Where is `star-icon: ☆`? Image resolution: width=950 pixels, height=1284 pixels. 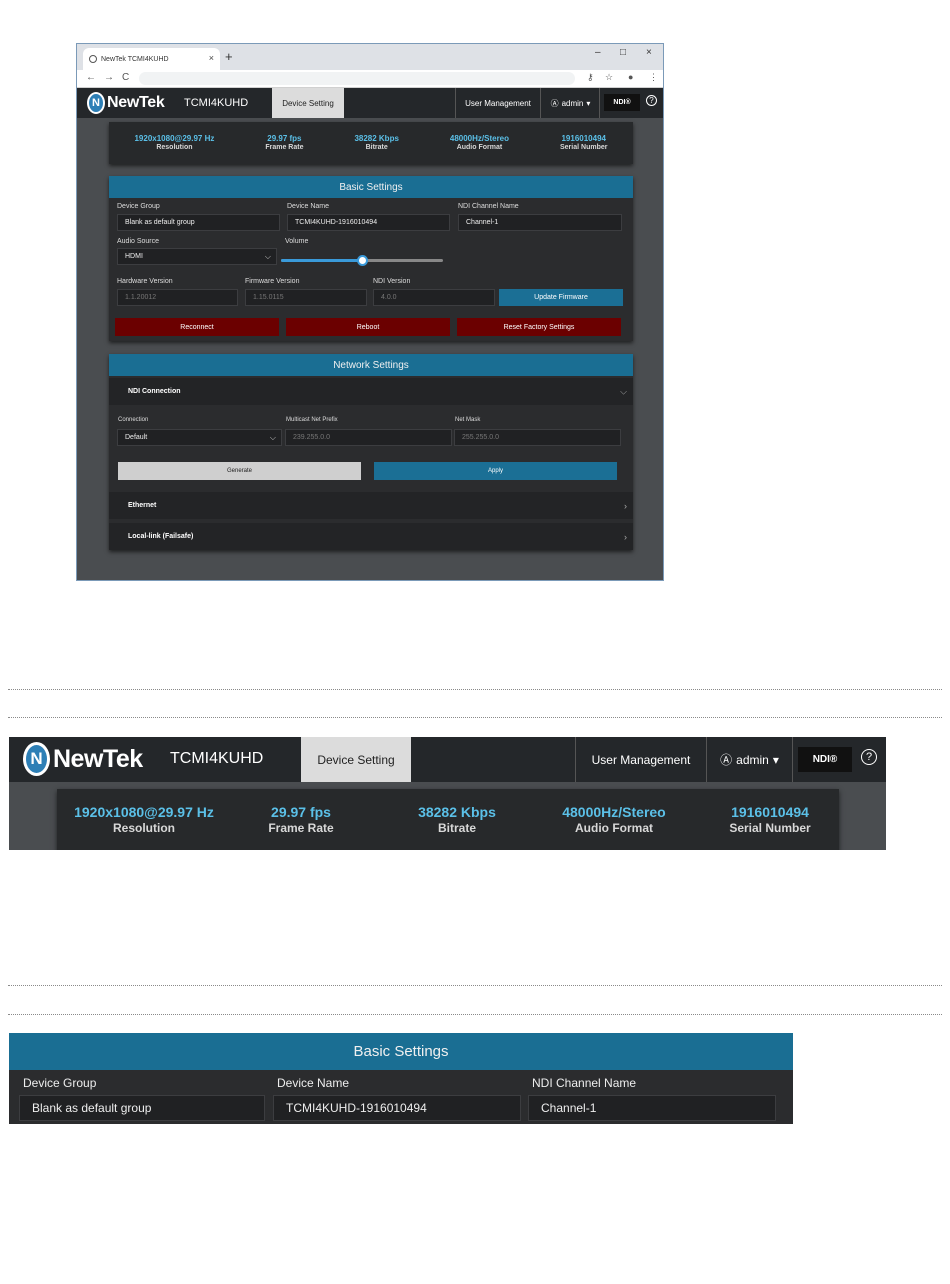 star-icon: ☆ is located at coordinates (609, 77).